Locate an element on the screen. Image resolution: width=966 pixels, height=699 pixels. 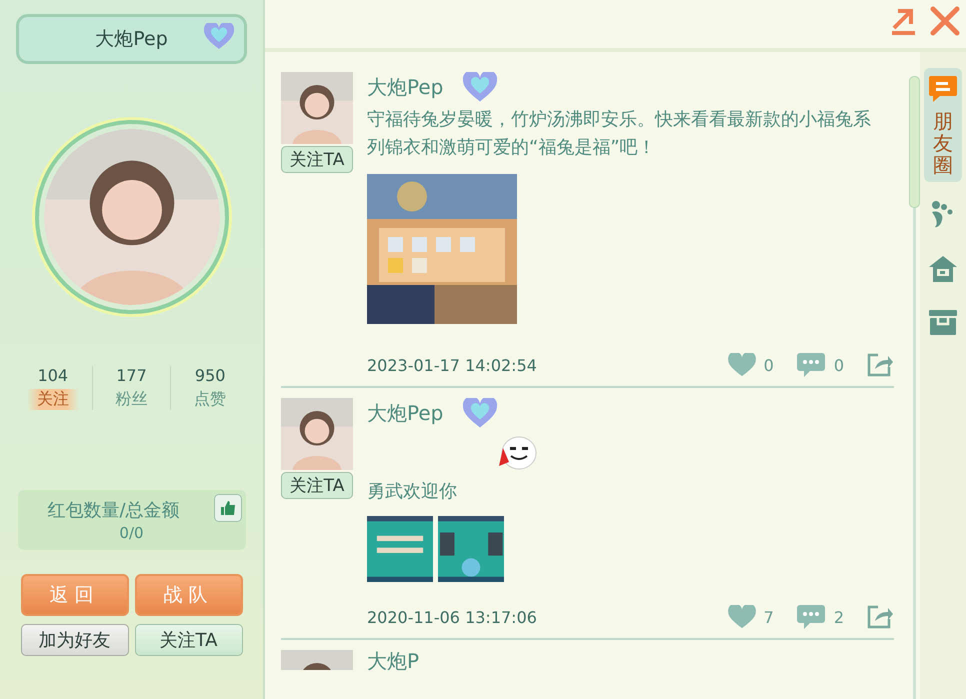
storage-box-icon is located at coordinates (943, 322).